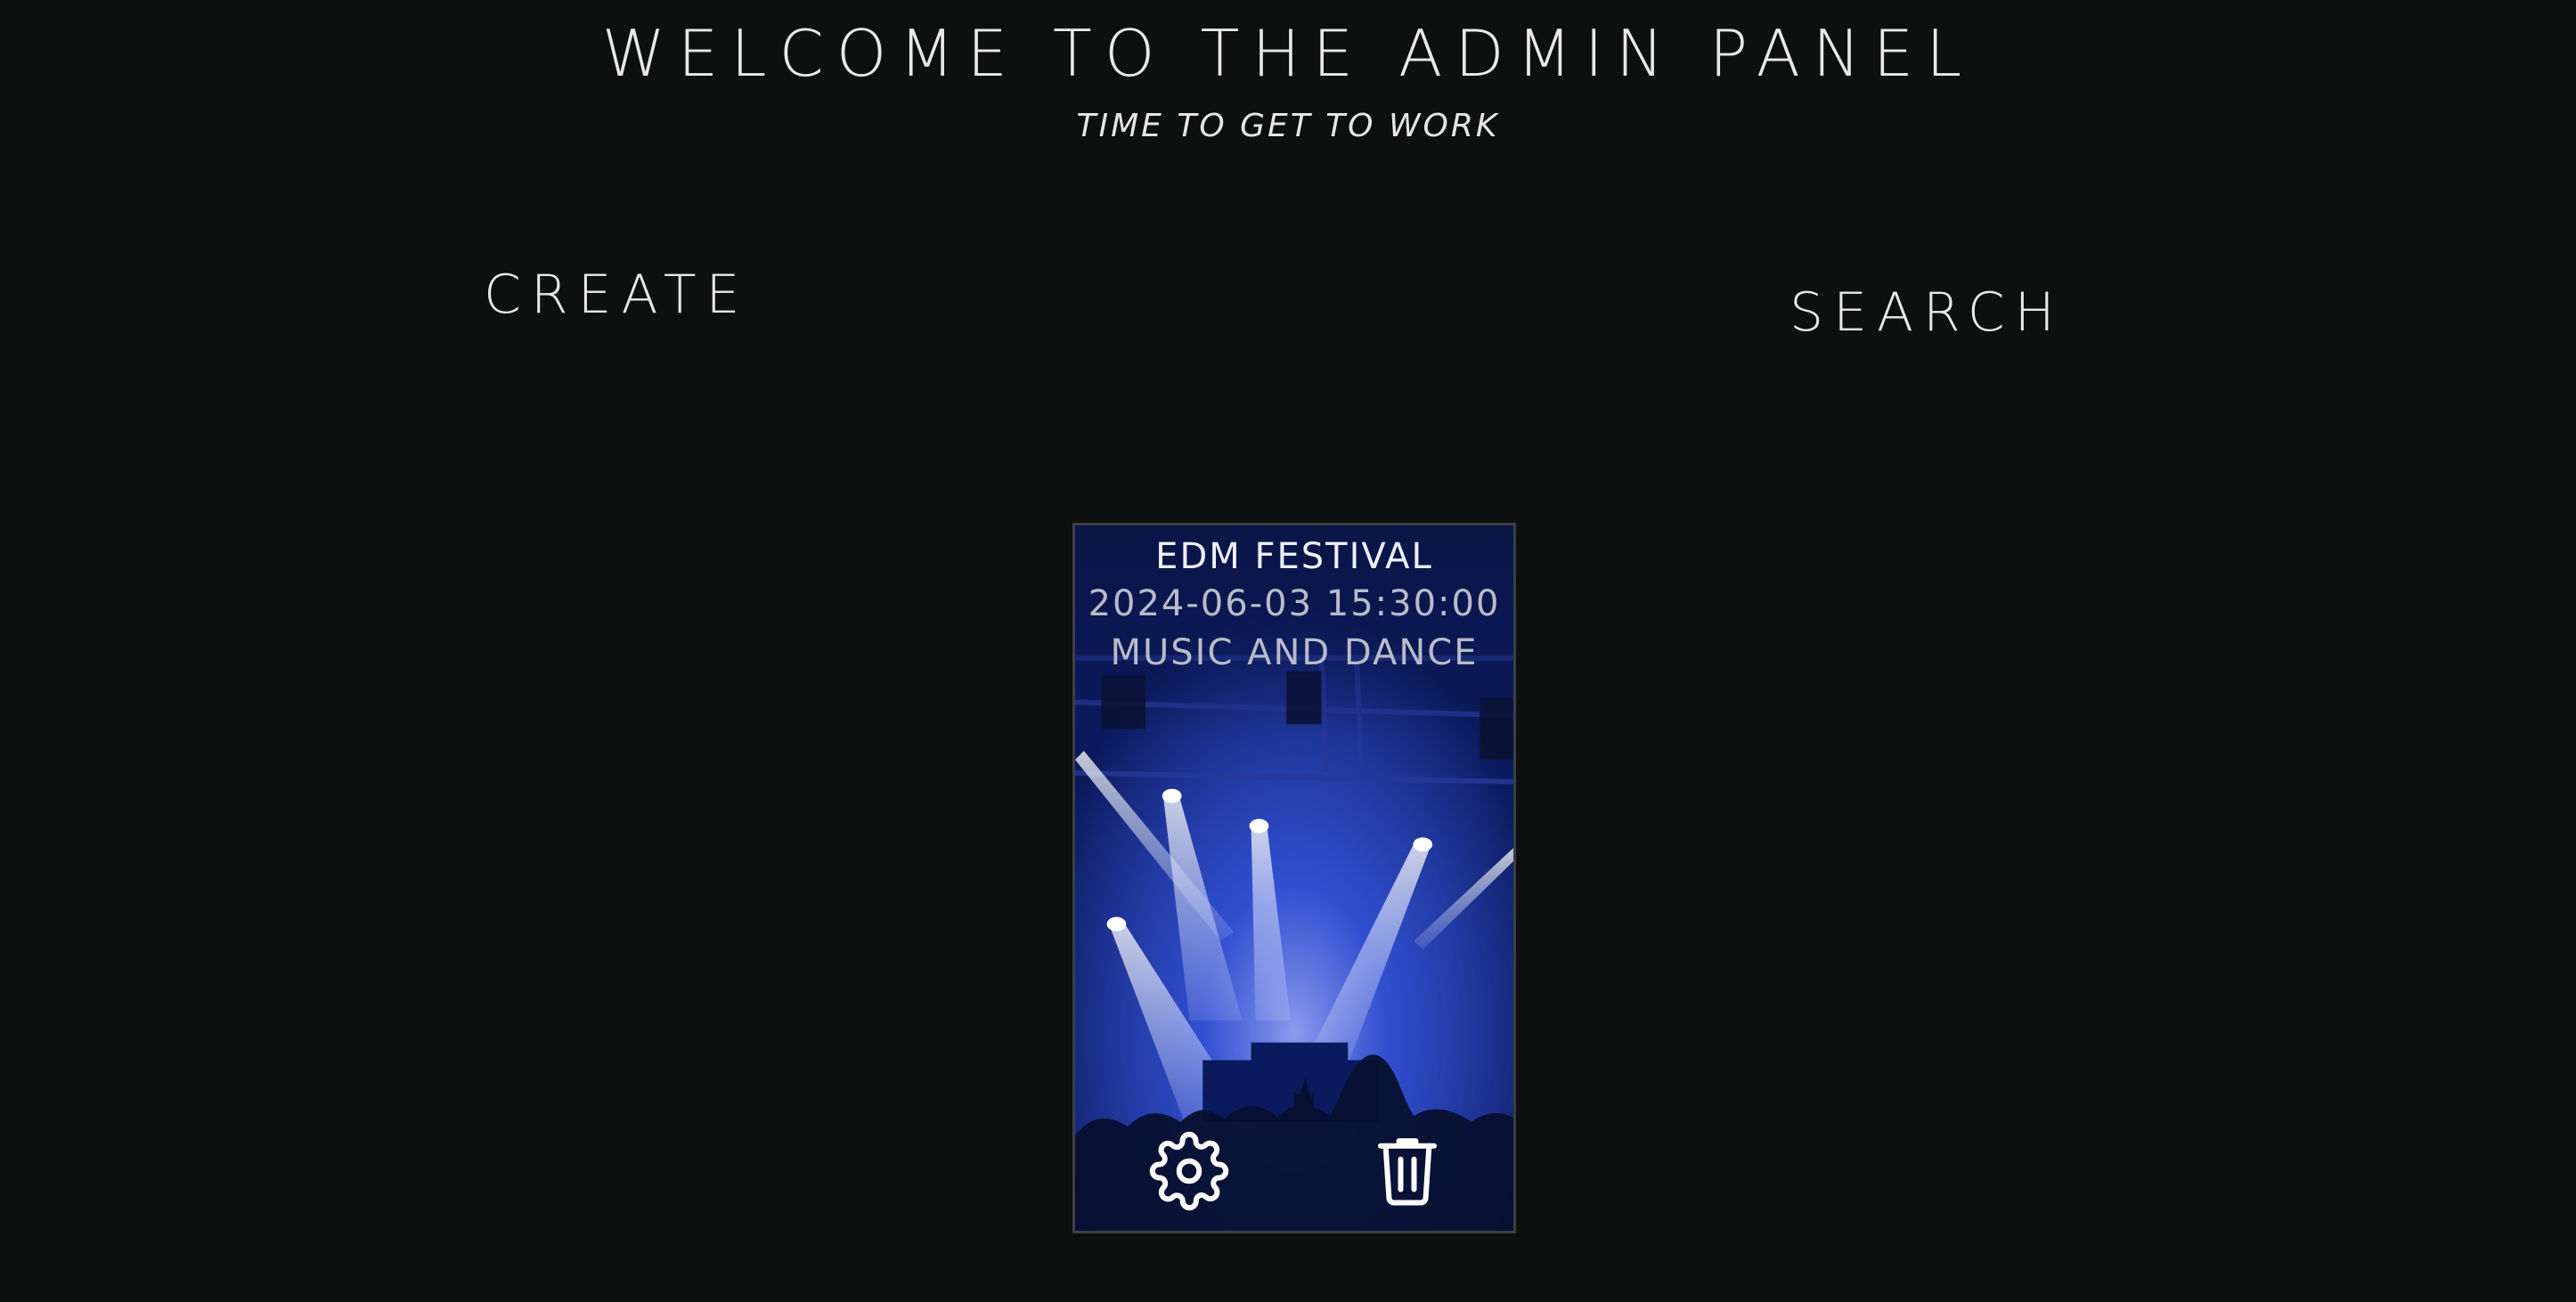  Describe the element at coordinates (617, 295) in the screenshot. I see `create-link: CREATE` at that location.